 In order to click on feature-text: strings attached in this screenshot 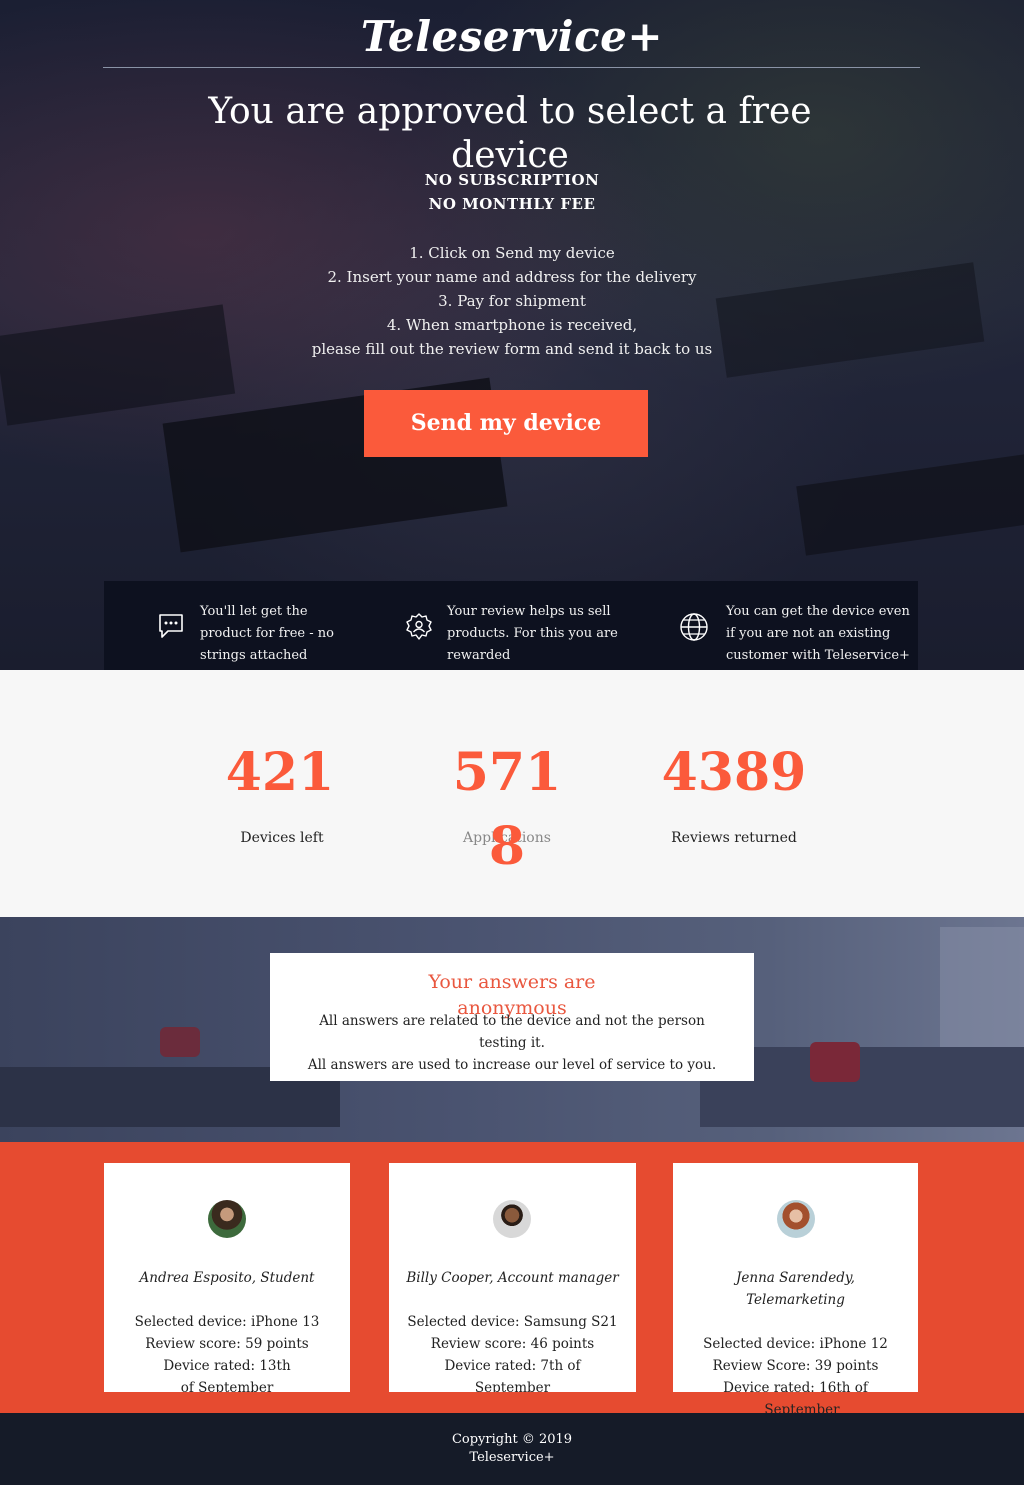, I will do `click(254, 655)`.